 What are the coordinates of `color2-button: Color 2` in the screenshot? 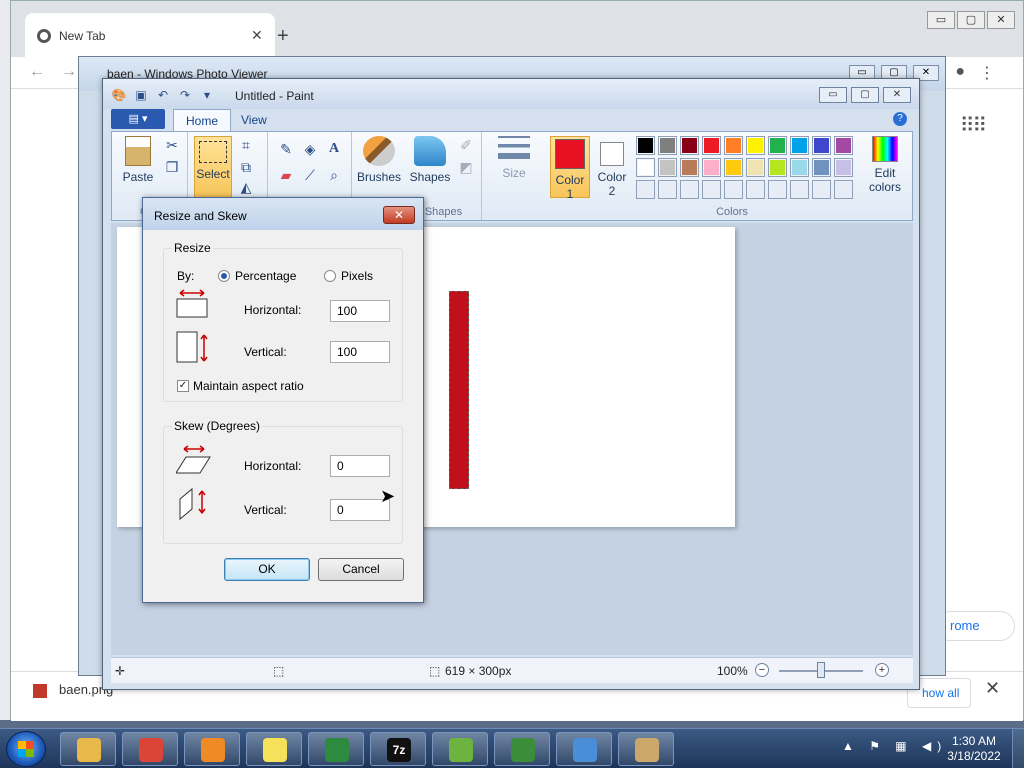 It's located at (612, 167).